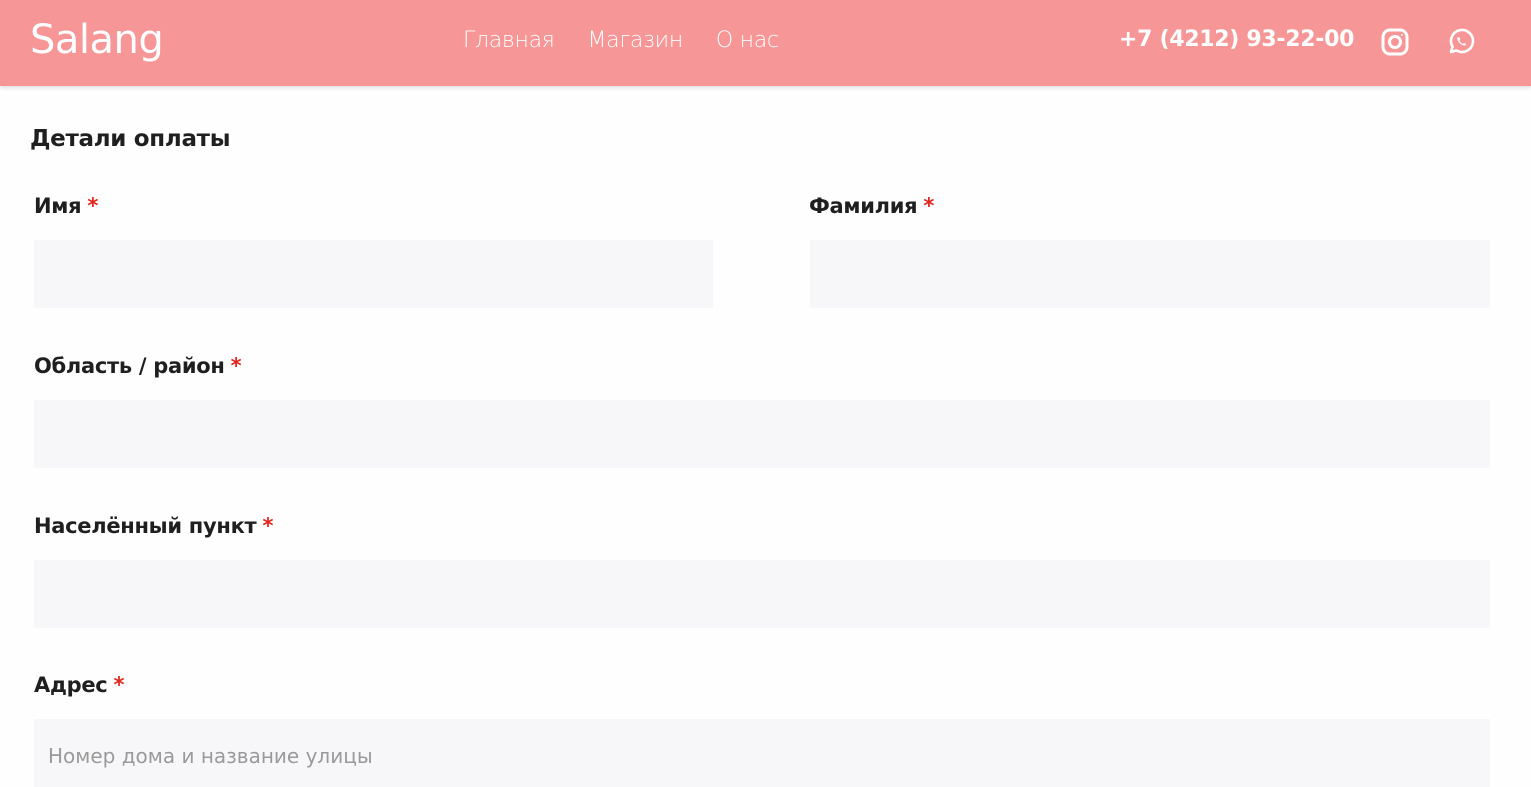 This screenshot has height=787, width=1531. I want to click on main-nav: Главная Магазин О нас, so click(621, 41).